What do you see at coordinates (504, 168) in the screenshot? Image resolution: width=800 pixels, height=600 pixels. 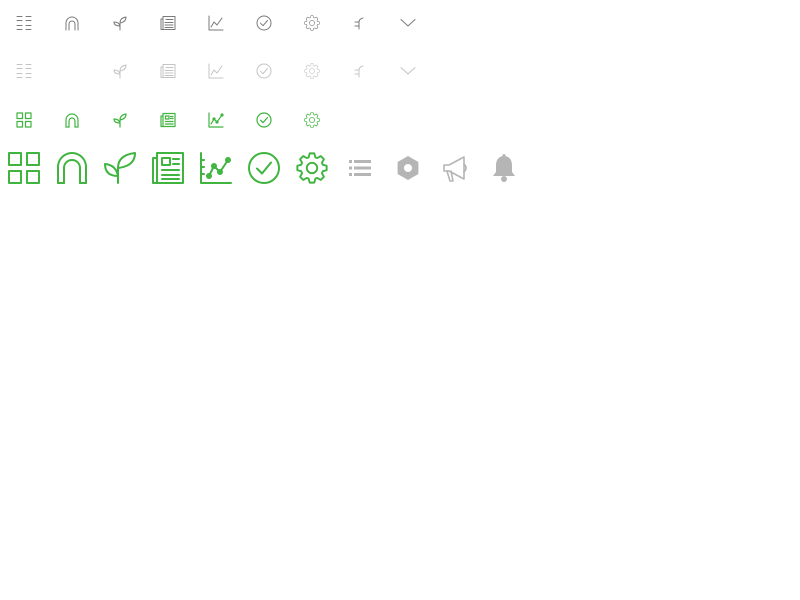 I see `bell-icon` at bounding box center [504, 168].